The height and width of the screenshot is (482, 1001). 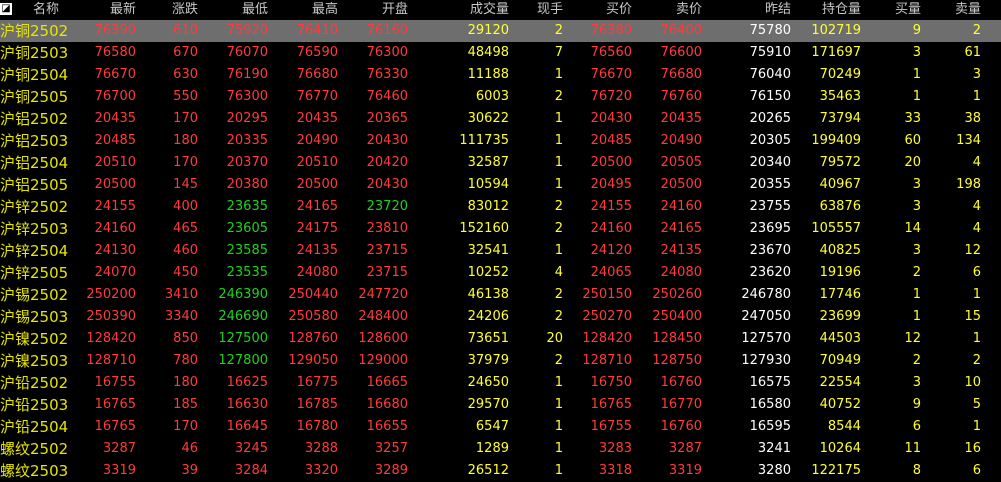 I want to click on header-last: 最新, so click(x=101, y=10).